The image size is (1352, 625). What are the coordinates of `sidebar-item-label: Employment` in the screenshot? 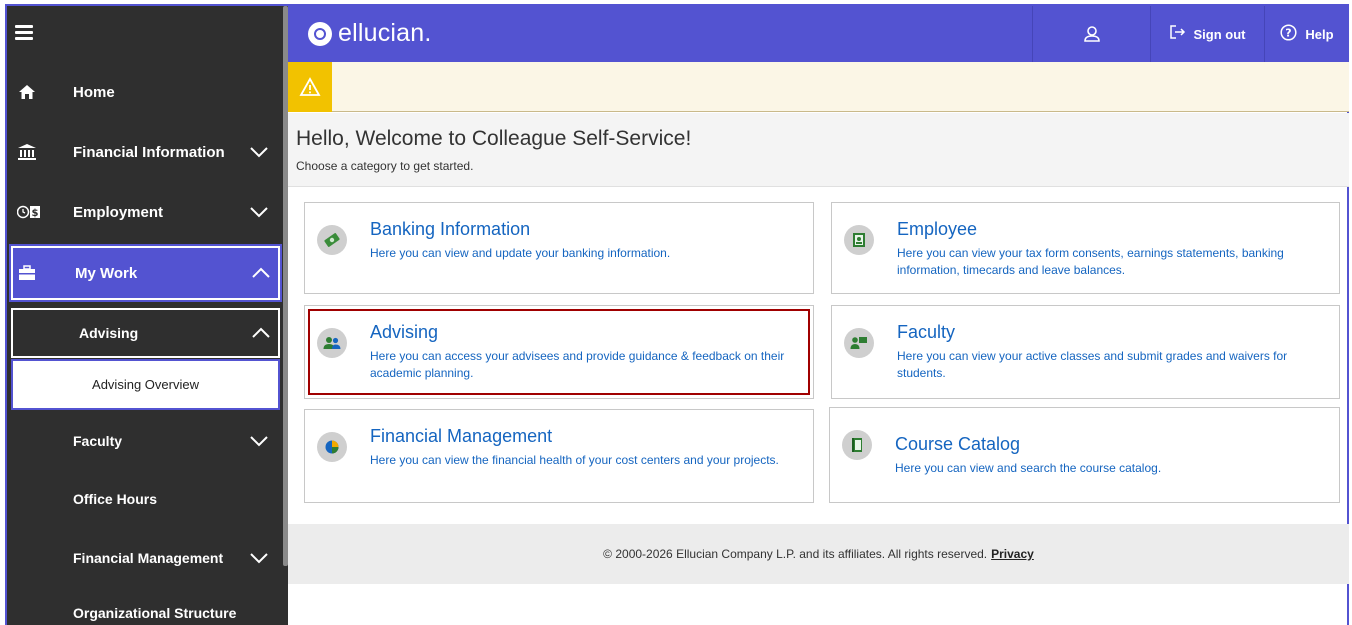 It's located at (118, 212).